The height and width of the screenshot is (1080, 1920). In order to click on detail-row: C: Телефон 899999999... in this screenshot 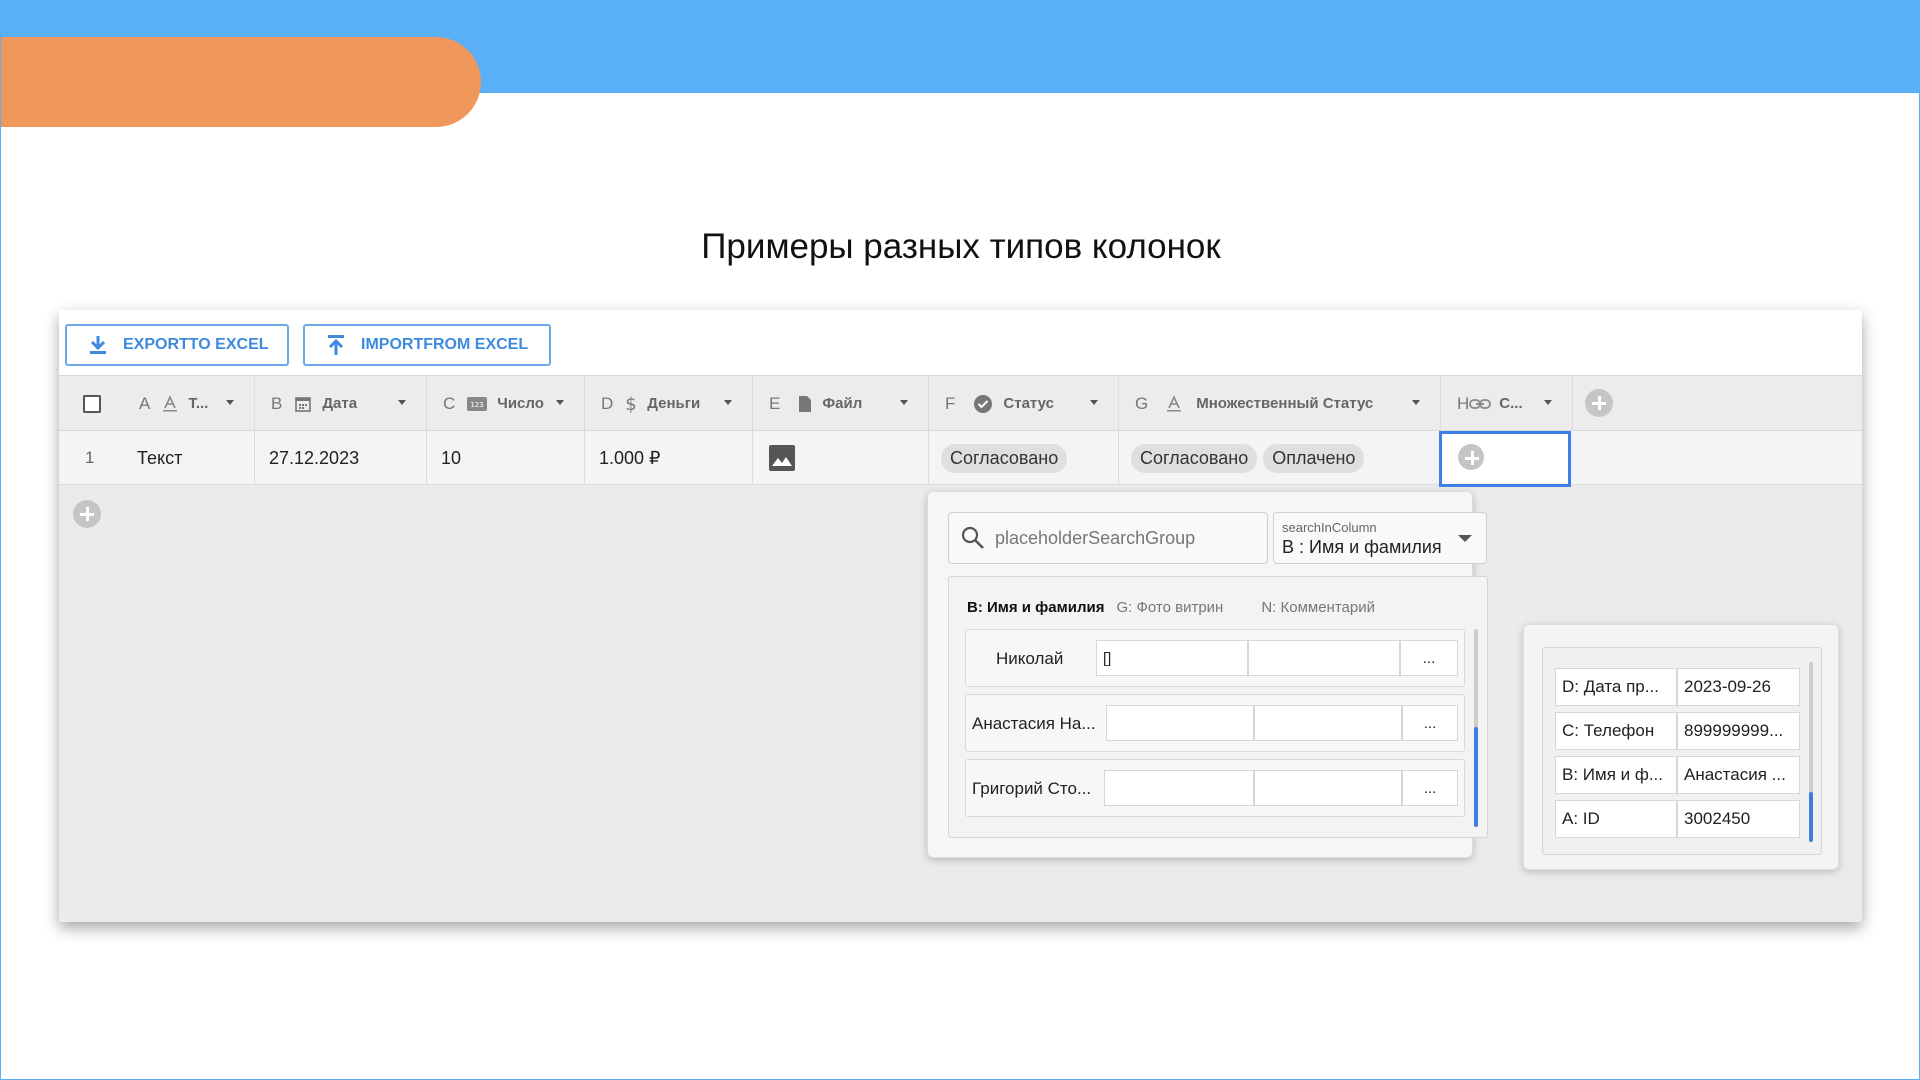, I will do `click(1677, 731)`.